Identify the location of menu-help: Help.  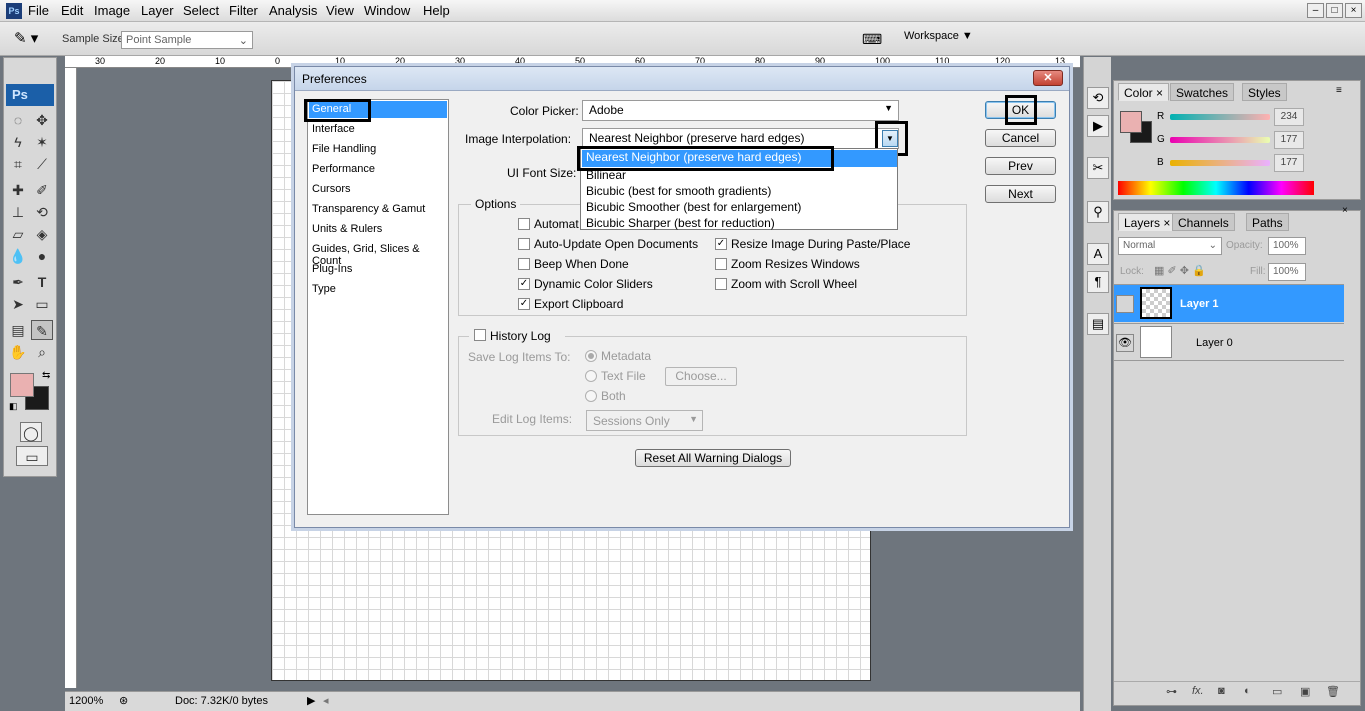
(436, 10).